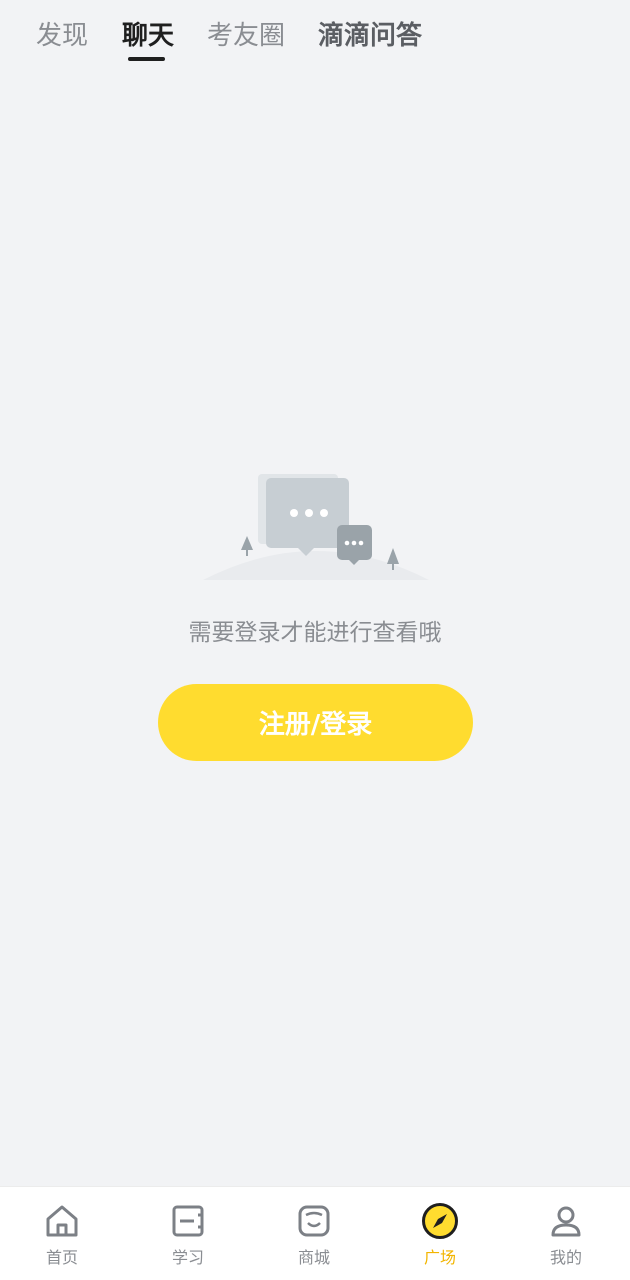 The width and height of the screenshot is (630, 1280). I want to click on tab-discover: 发现, so click(62, 36).